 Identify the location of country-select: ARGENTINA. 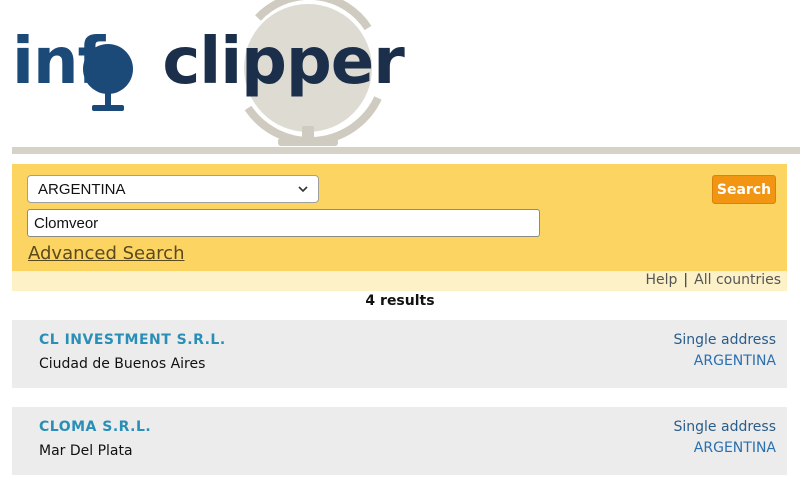
(173, 189).